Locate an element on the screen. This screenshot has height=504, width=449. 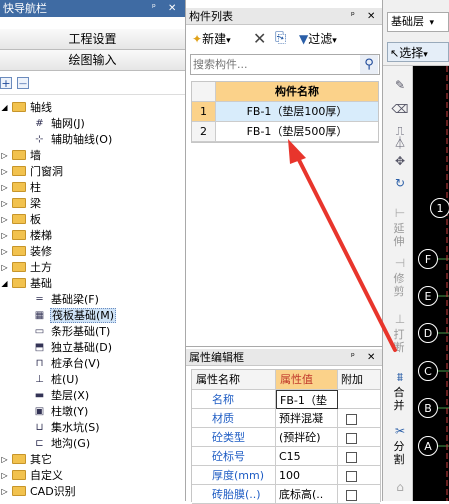
tree-folder: ▷ 自定义 is located at coordinates (92, 474).